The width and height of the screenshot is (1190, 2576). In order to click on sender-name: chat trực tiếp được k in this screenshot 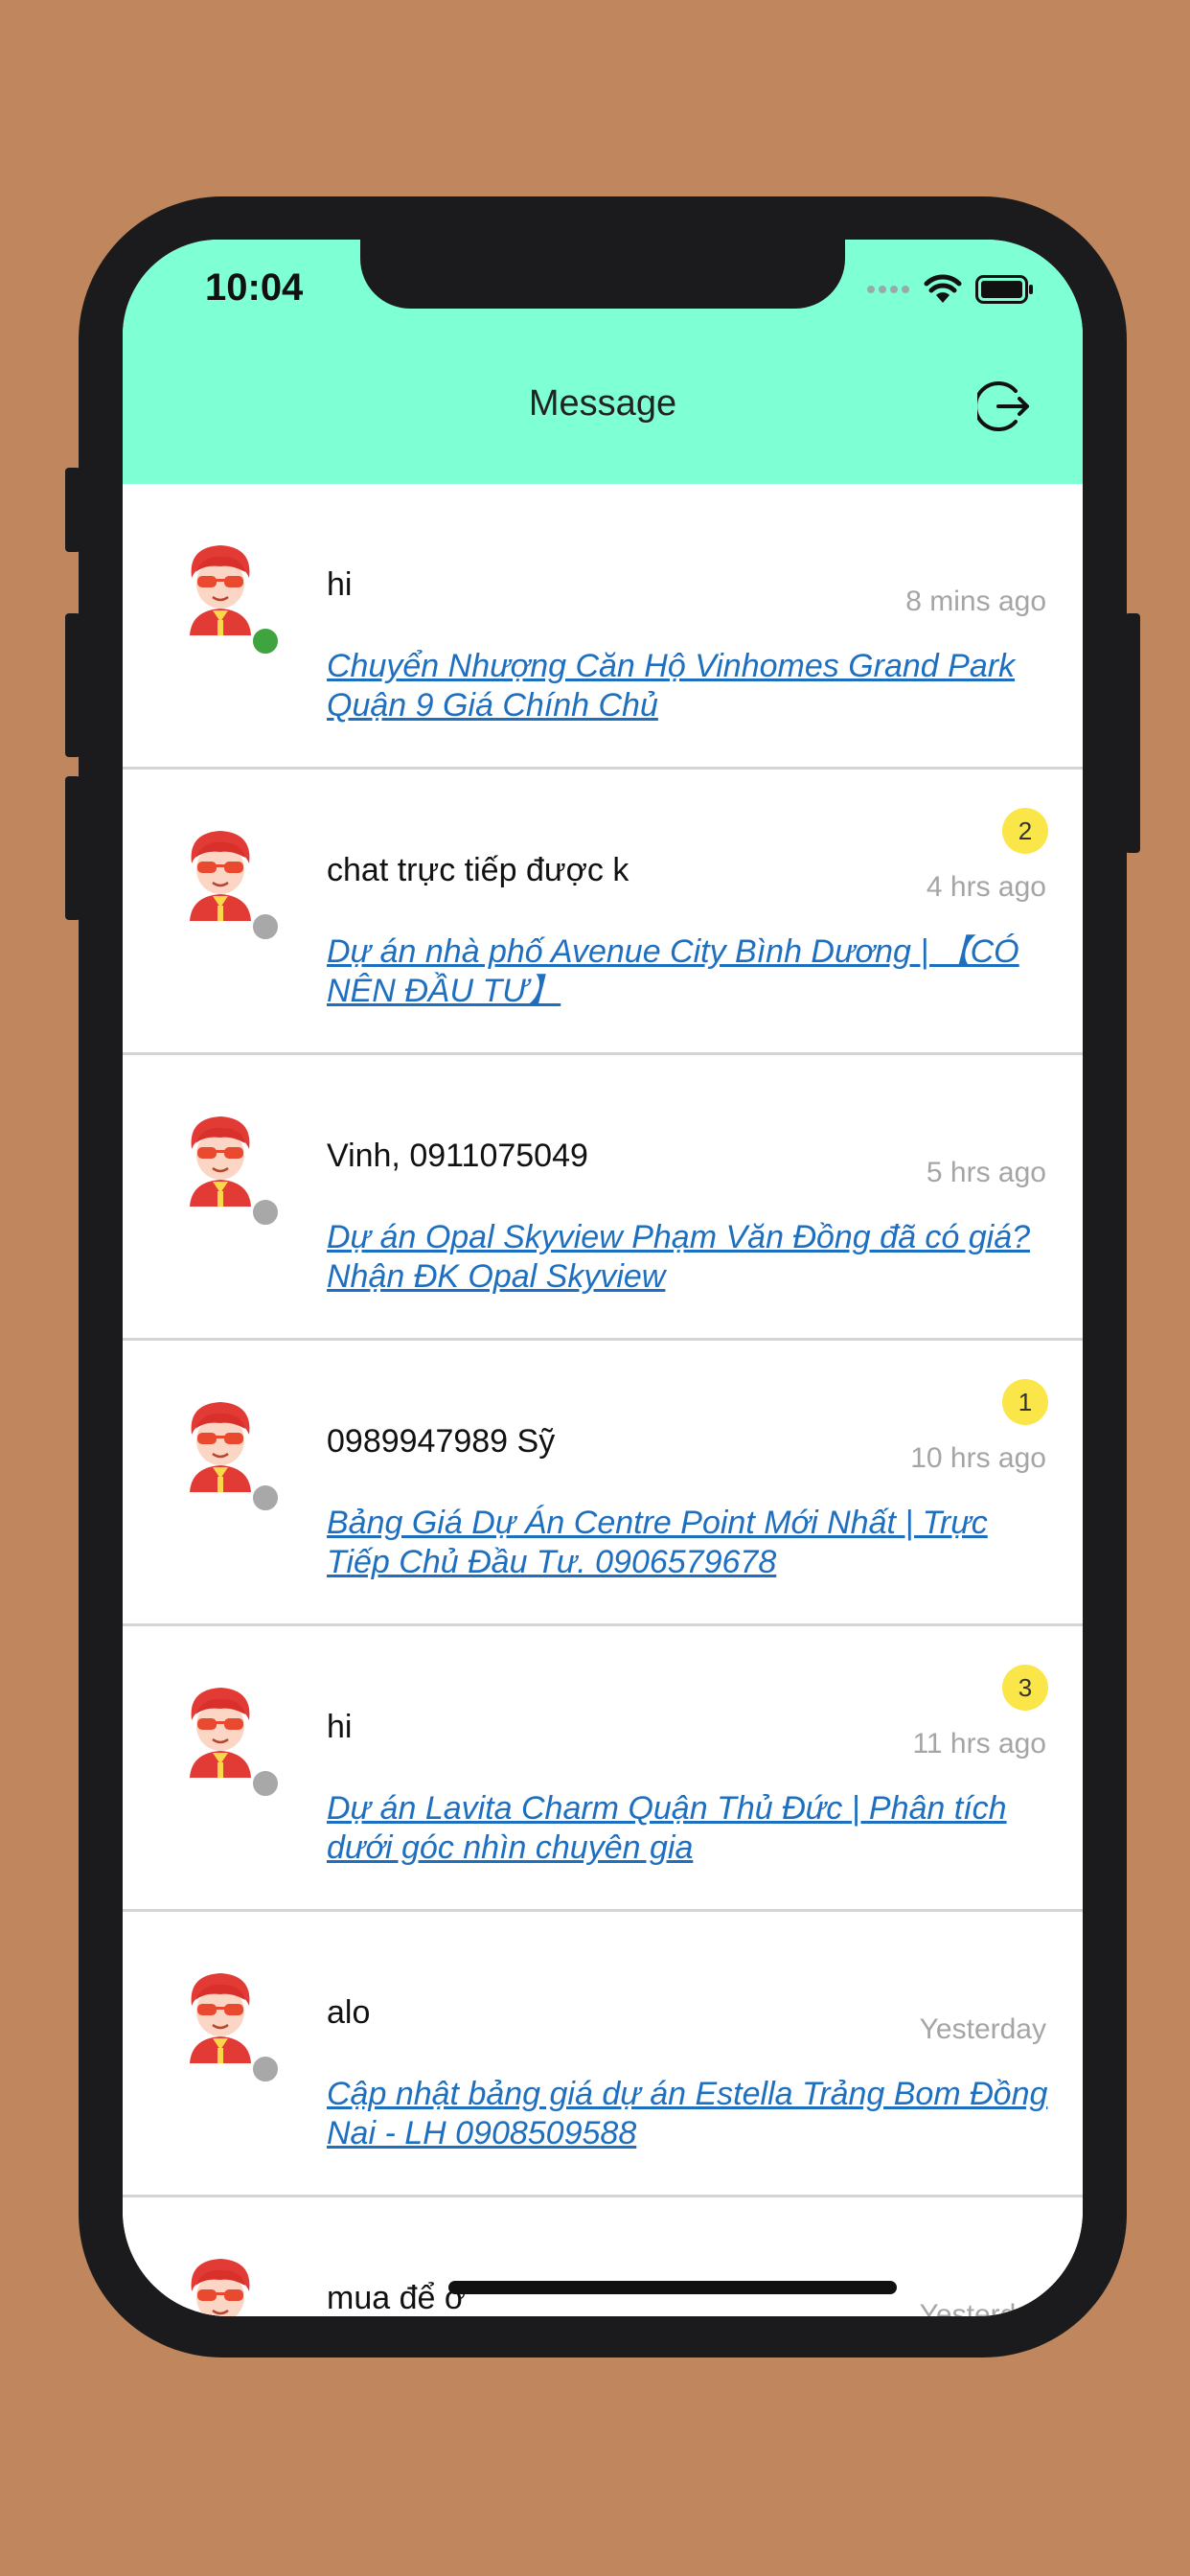, I will do `click(478, 870)`.